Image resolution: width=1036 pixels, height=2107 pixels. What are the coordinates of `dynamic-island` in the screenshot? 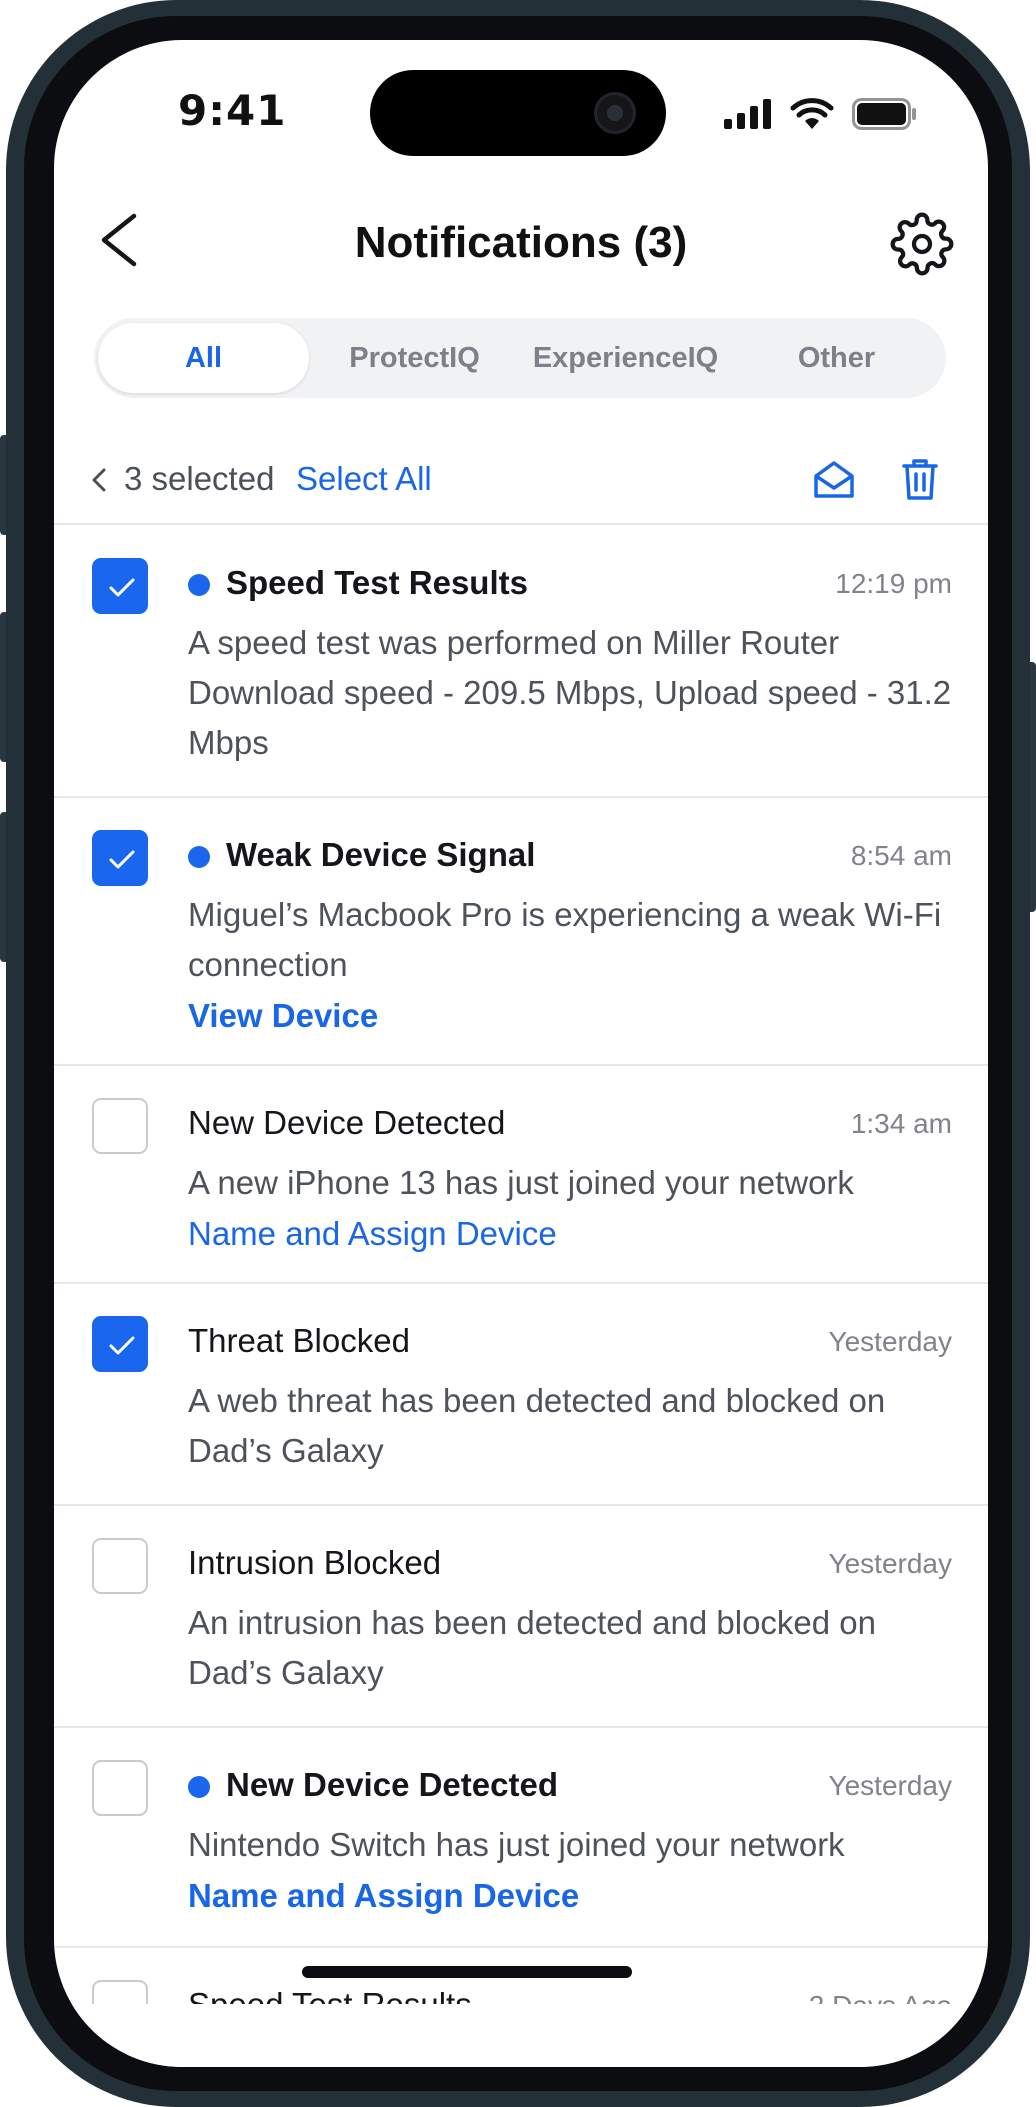 It's located at (518, 113).